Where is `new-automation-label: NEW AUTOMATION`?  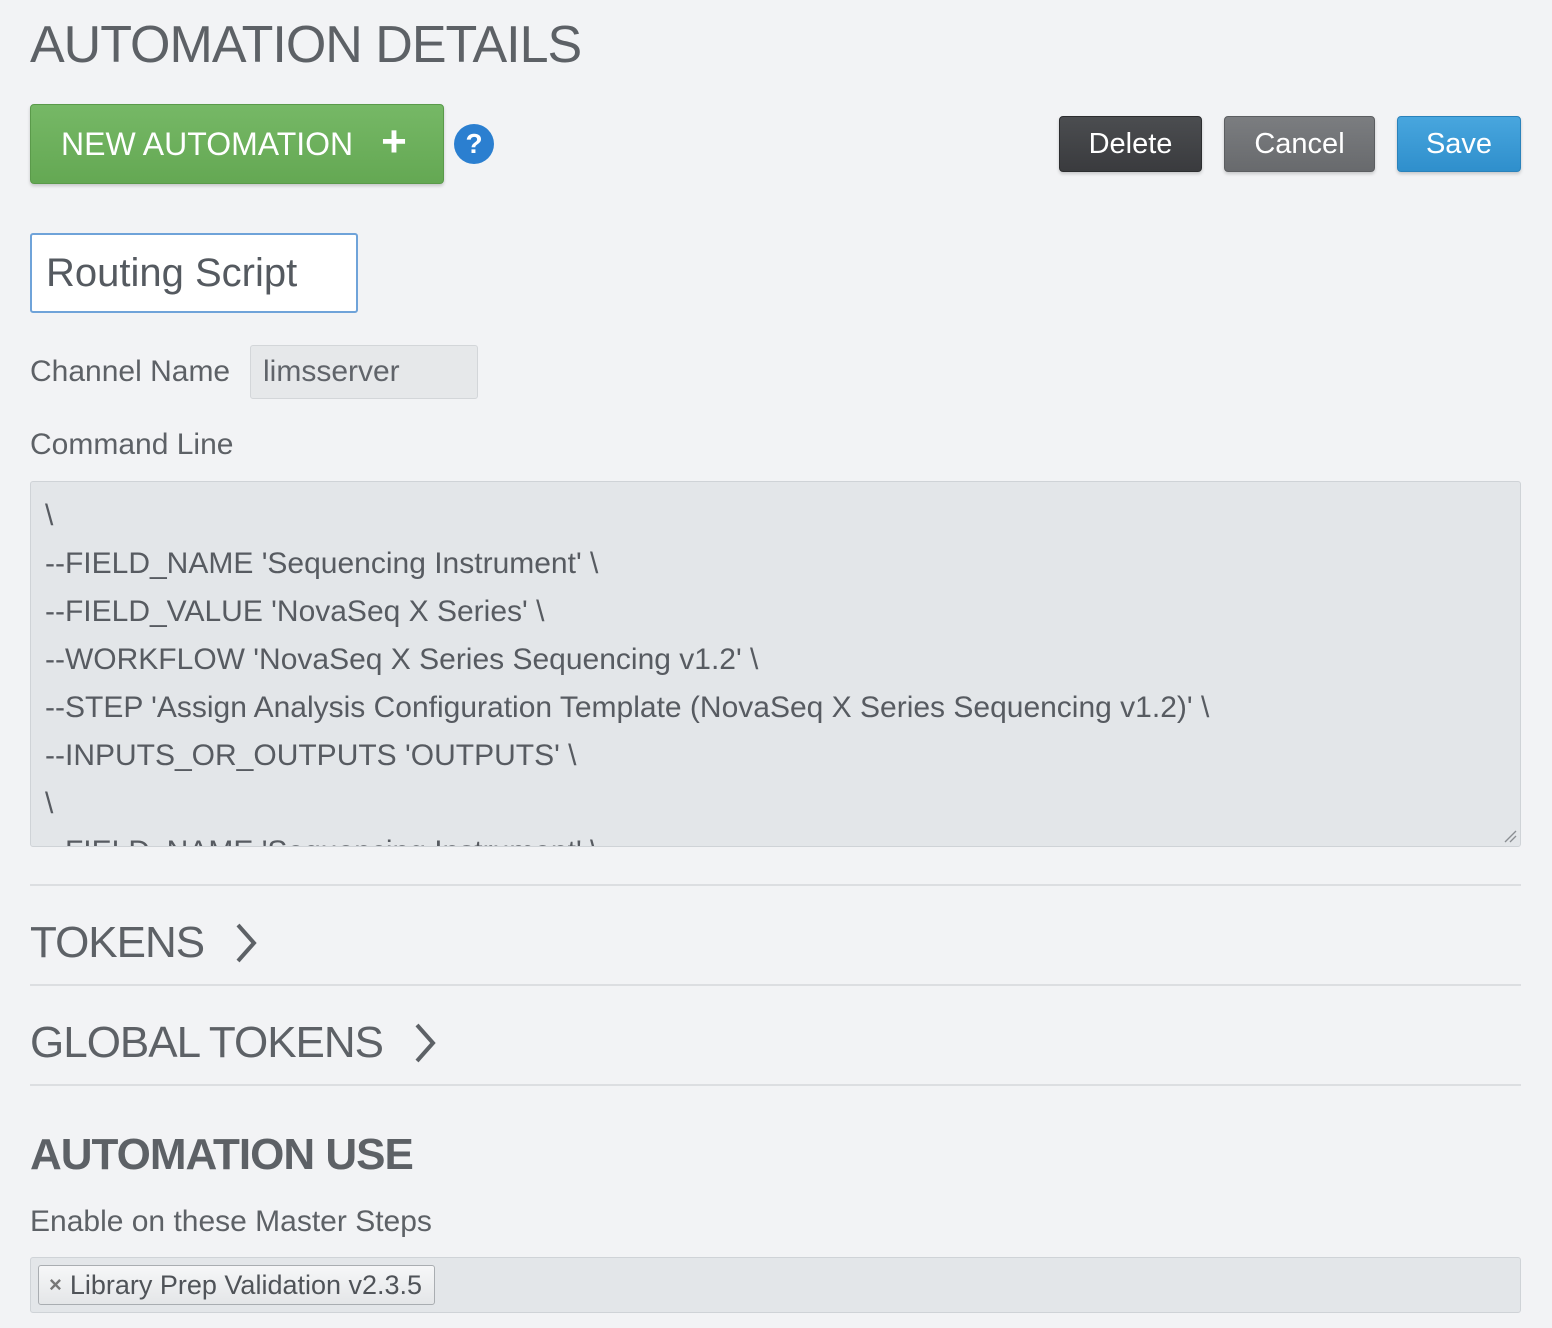 new-automation-label: NEW AUTOMATION is located at coordinates (207, 143).